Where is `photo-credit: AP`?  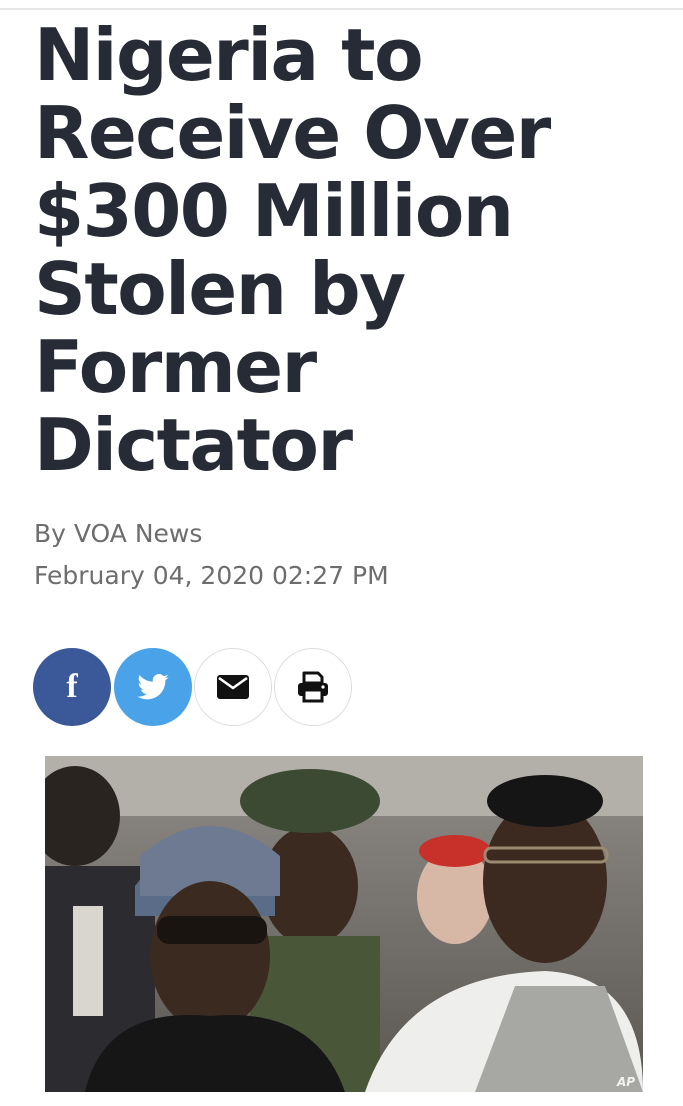
photo-credit: AP is located at coordinates (625, 1082).